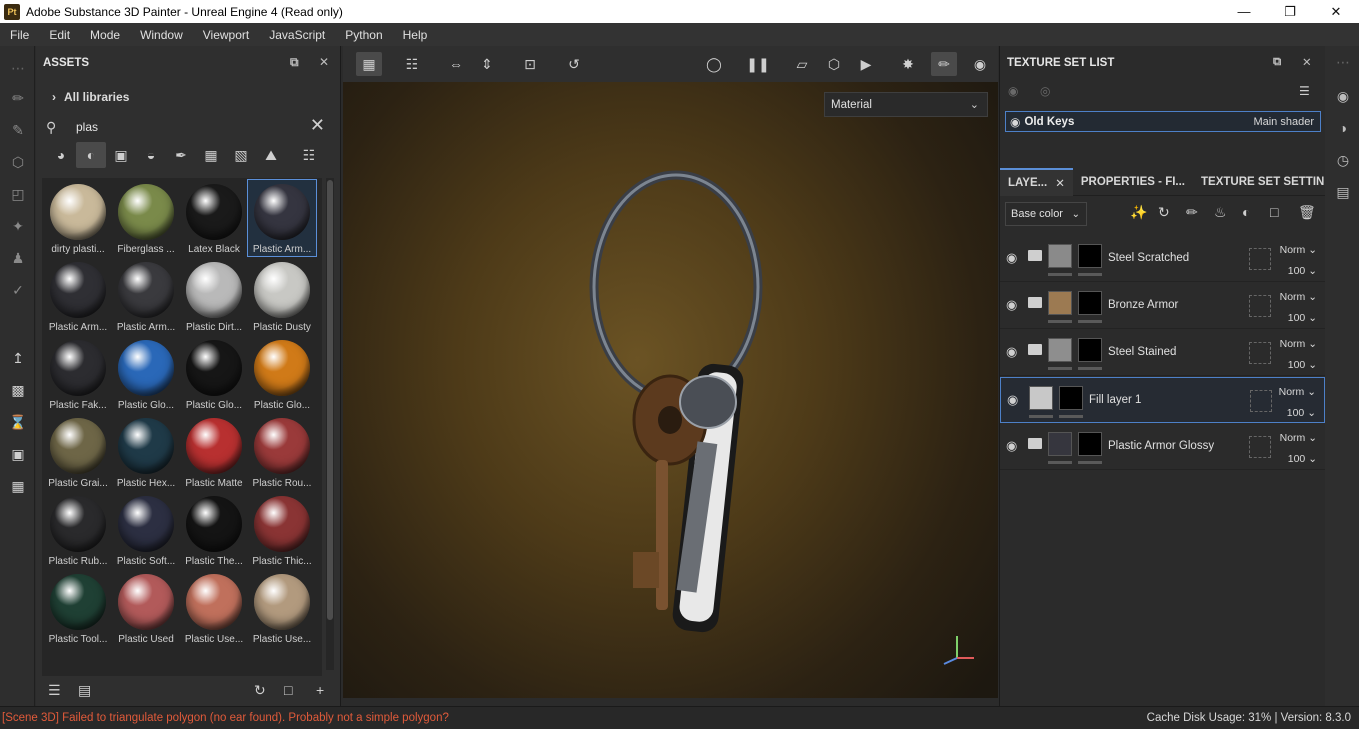  Describe the element at coordinates (530, 64) in the screenshot. I see `frame-icon: ⊡` at that location.